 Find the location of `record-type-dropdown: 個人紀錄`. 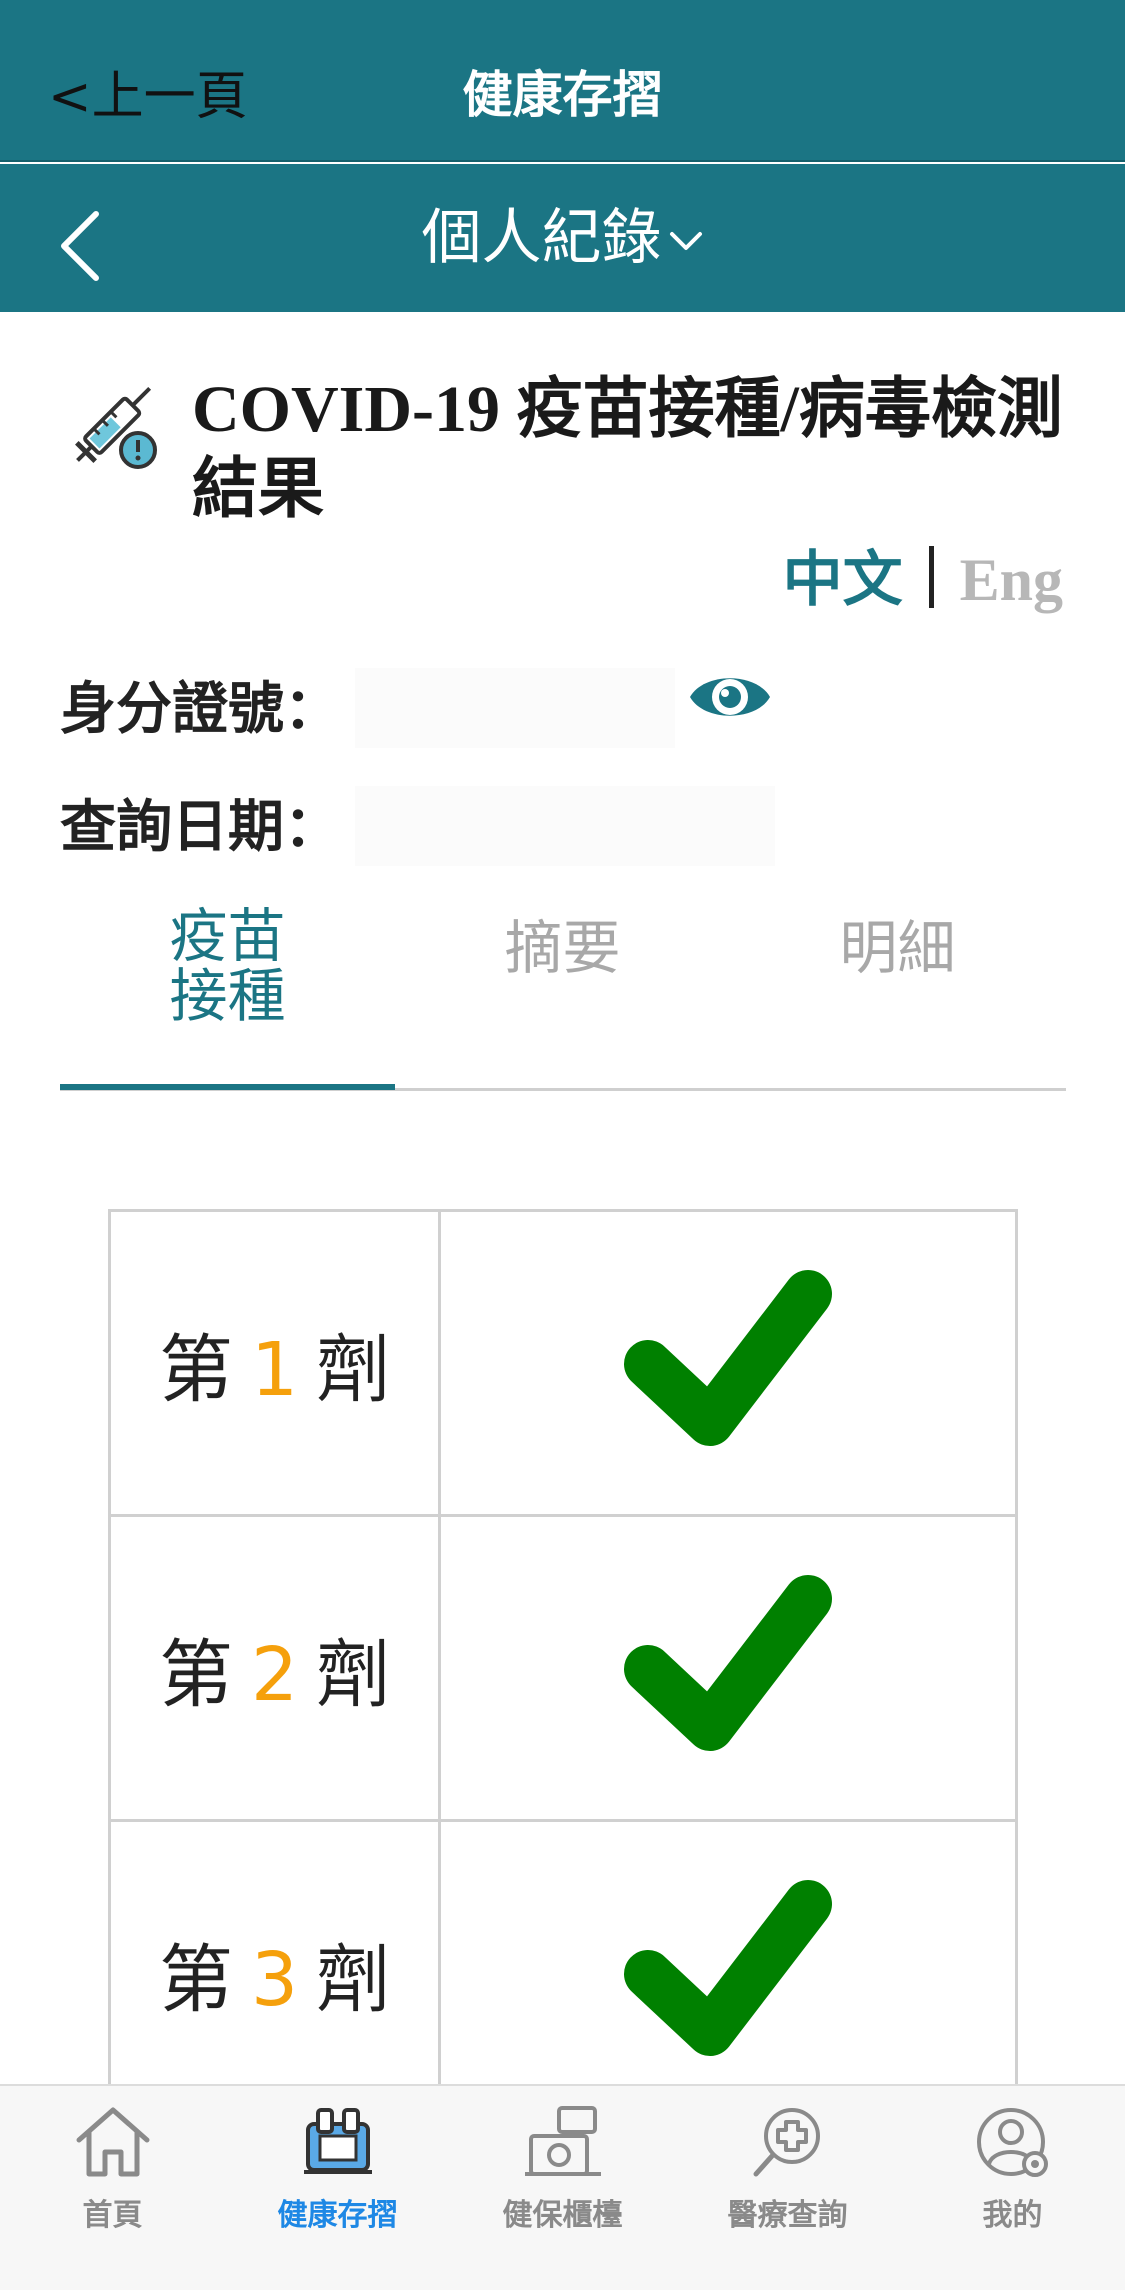

record-type-dropdown: 個人紀錄 is located at coordinates (562, 238).